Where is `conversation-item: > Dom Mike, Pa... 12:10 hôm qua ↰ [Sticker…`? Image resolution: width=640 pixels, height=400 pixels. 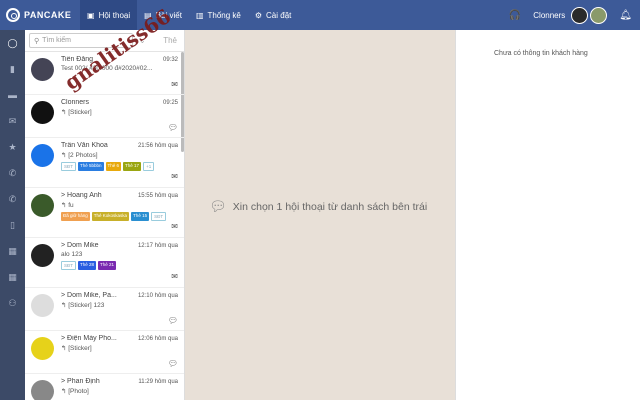
conversation-item: > Dom Mike, Pa... 12:10 hôm qua ↰ [Sticker… is located at coordinates (104, 309).